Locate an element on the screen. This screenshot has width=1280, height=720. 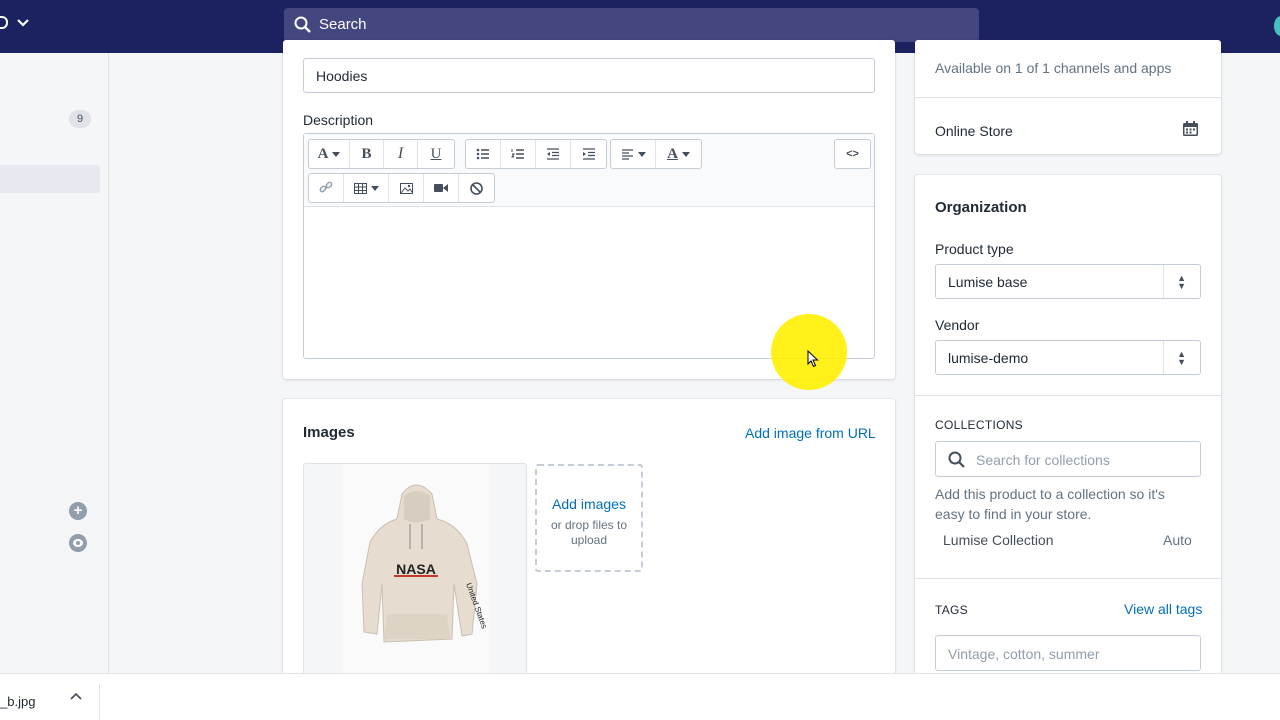
collections-search-input: Search for collections is located at coordinates (1068, 459).